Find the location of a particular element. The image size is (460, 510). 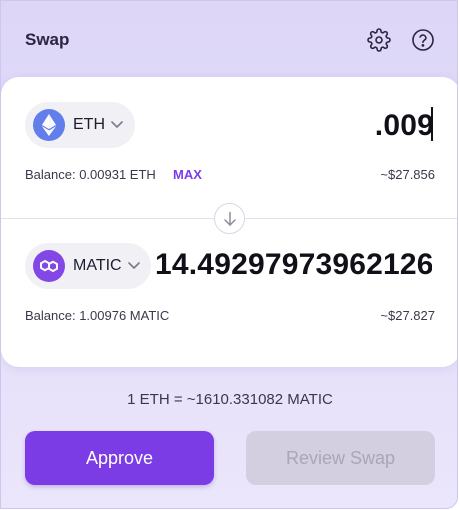

from-token-selector: ETH is located at coordinates (80, 125).